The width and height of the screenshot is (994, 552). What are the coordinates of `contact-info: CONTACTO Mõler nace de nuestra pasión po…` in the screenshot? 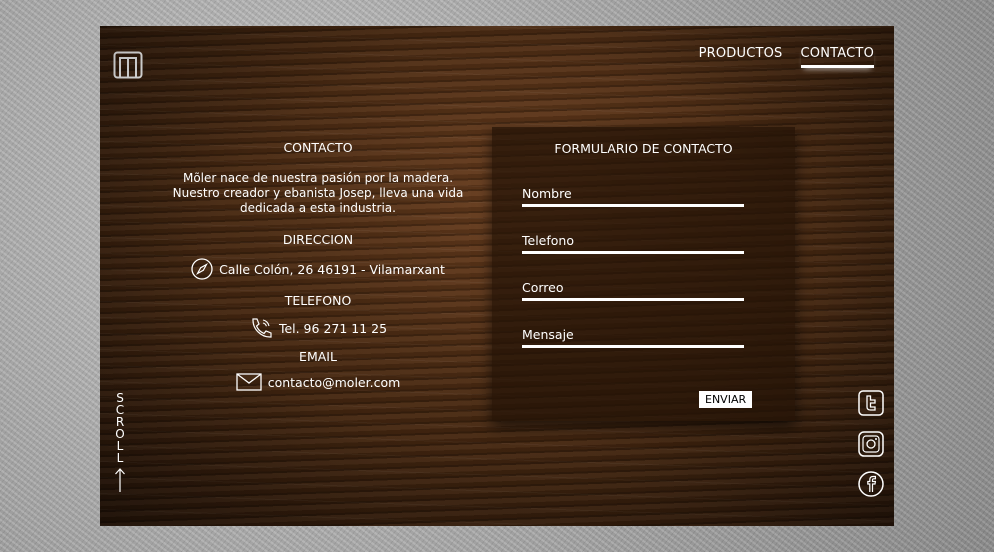 It's located at (318, 264).